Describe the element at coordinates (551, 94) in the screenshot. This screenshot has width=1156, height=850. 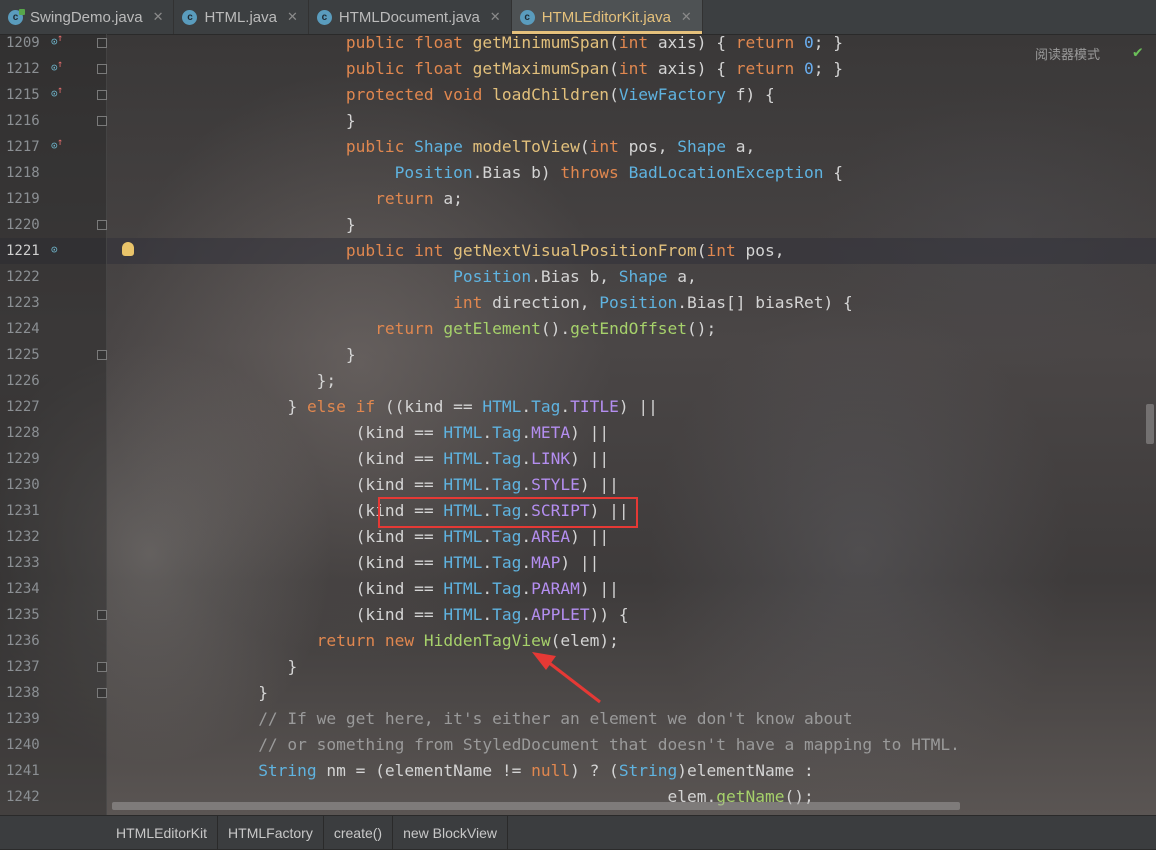
I see `code-token: loadChildren` at that location.